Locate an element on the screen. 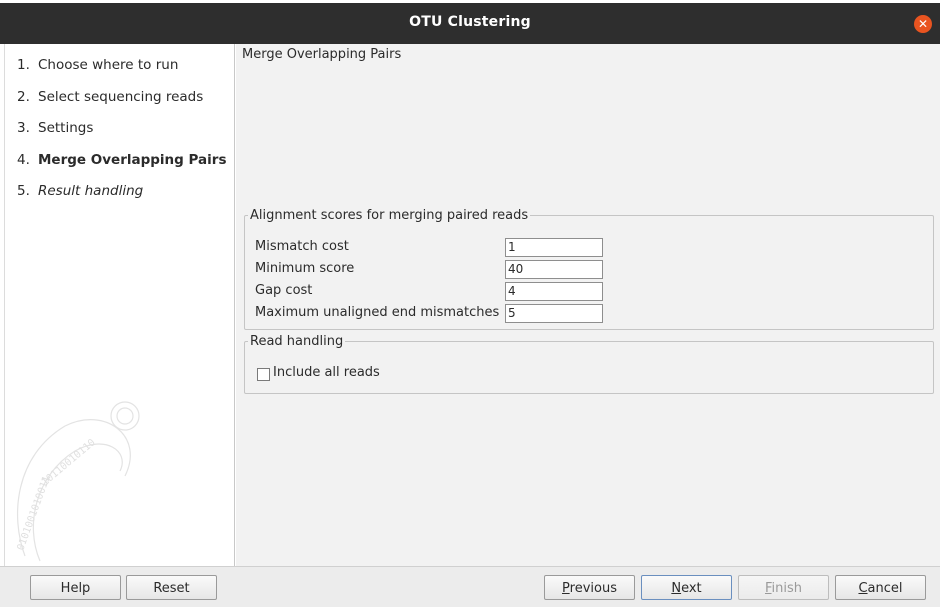 The width and height of the screenshot is (940, 607). max-unaligned-mismatches-input: 5 is located at coordinates (554, 313).